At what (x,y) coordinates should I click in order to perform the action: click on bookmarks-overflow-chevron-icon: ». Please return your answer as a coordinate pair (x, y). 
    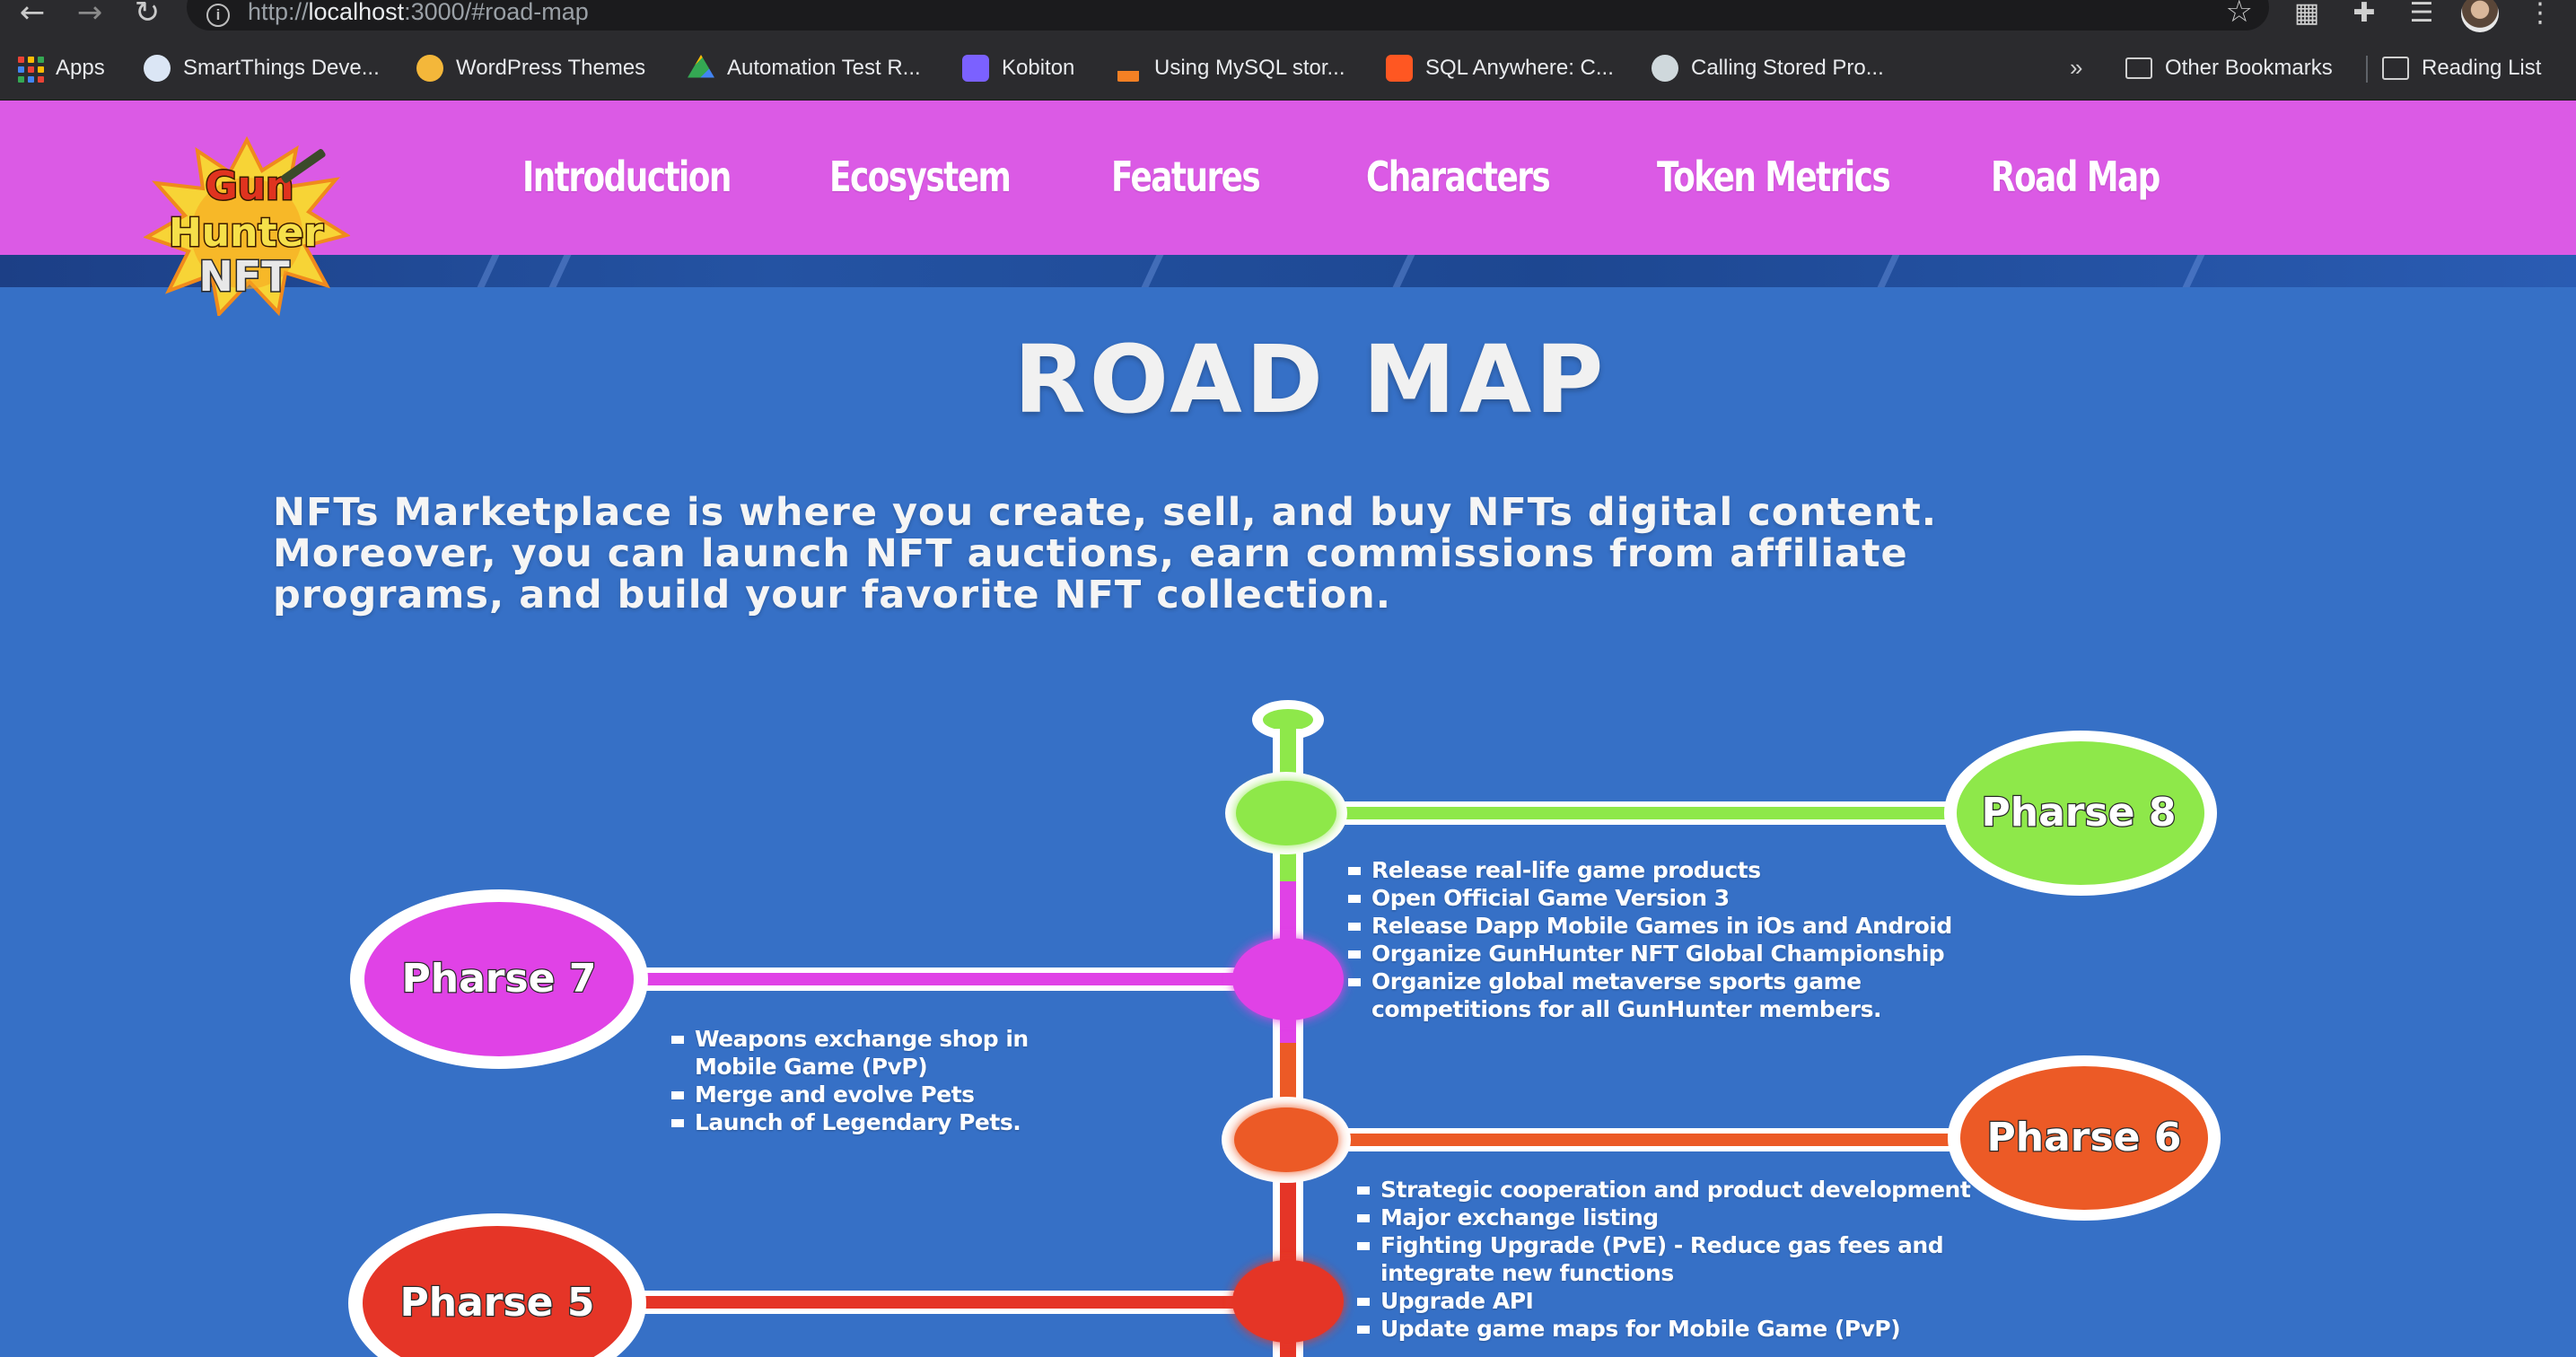
    Looking at the image, I should click on (2076, 68).